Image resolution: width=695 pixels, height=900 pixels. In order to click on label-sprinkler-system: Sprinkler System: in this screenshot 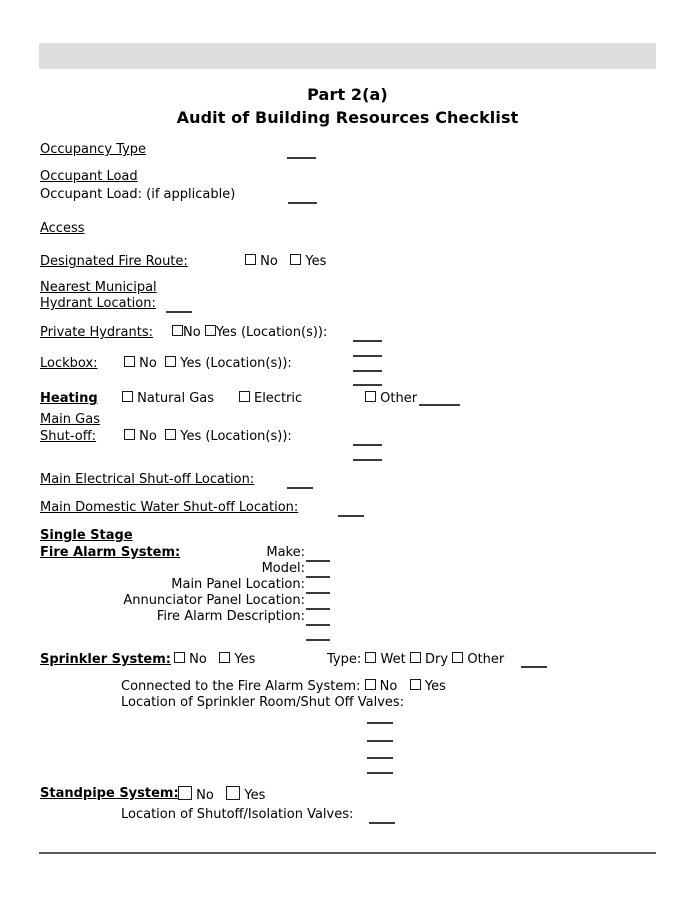, I will do `click(105, 659)`.